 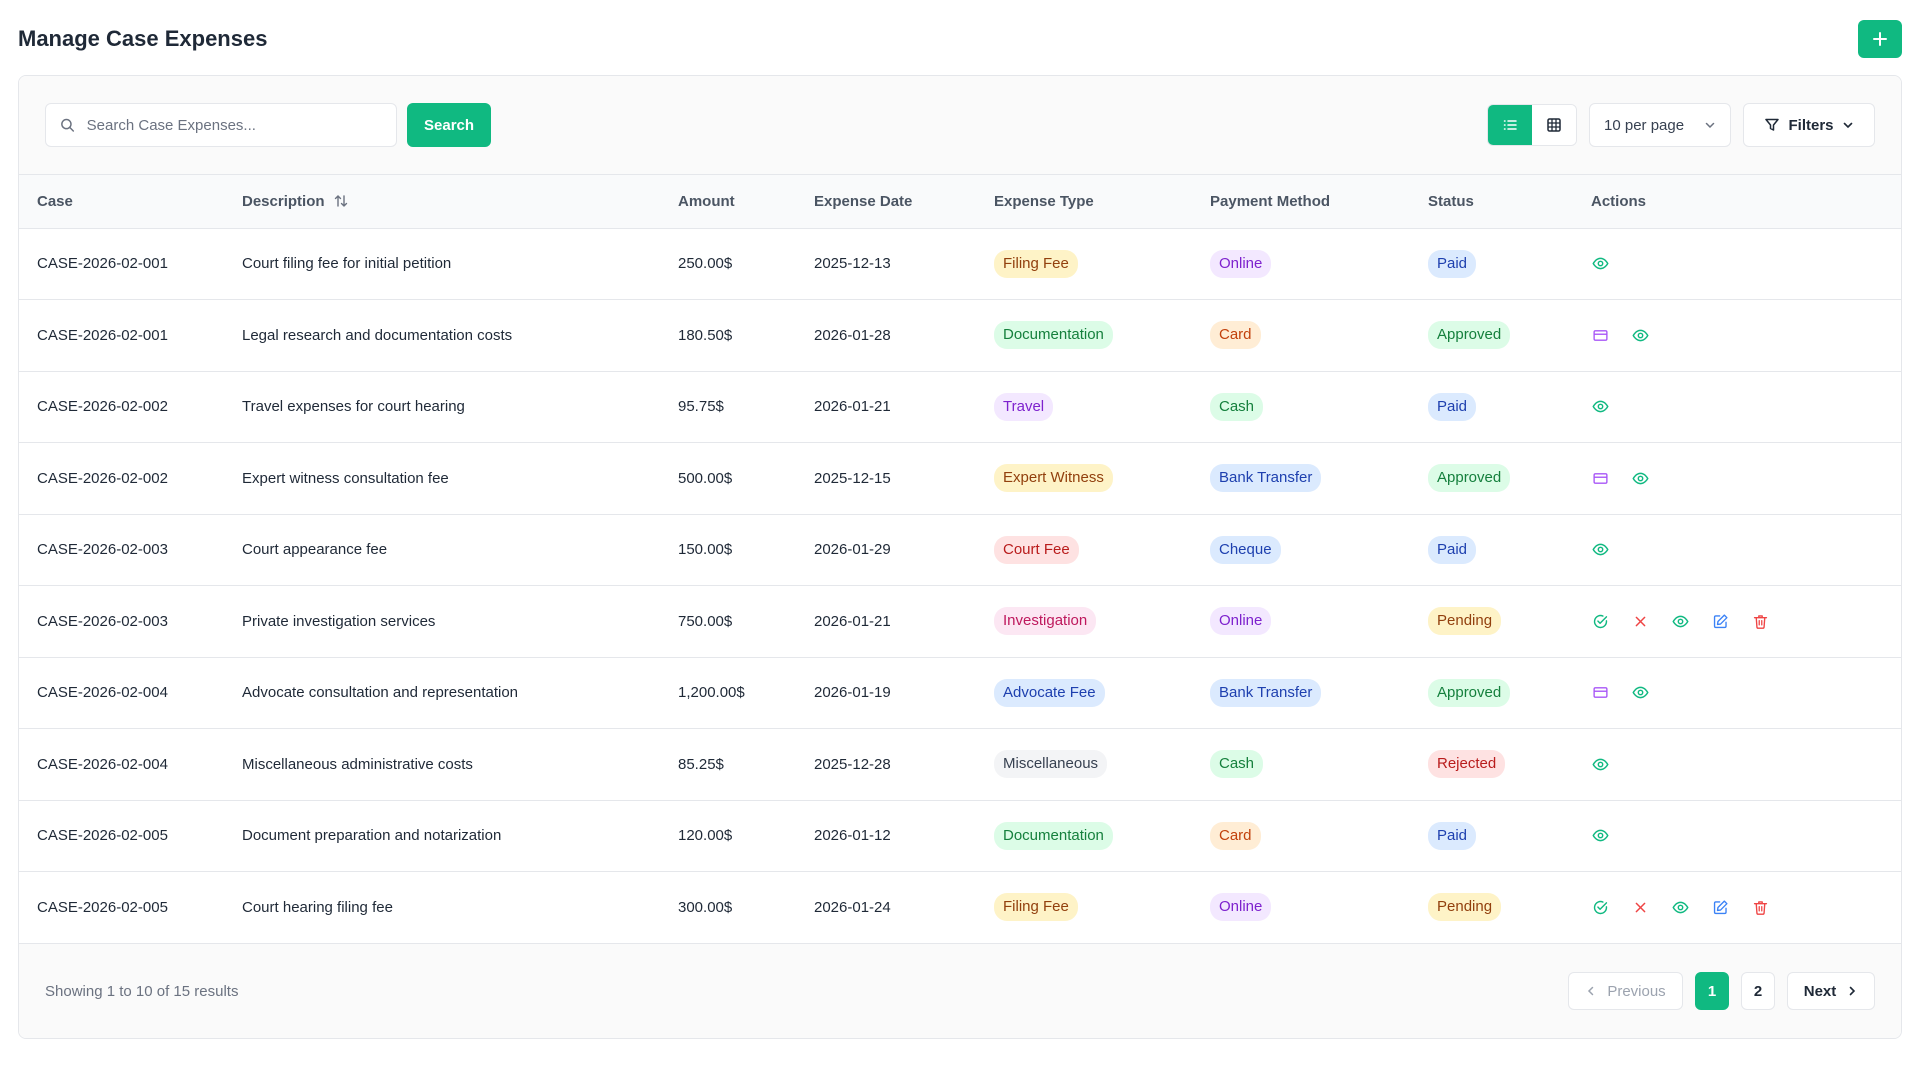 I want to click on cell-expense-type: Court Fee, so click(x=1102, y=550).